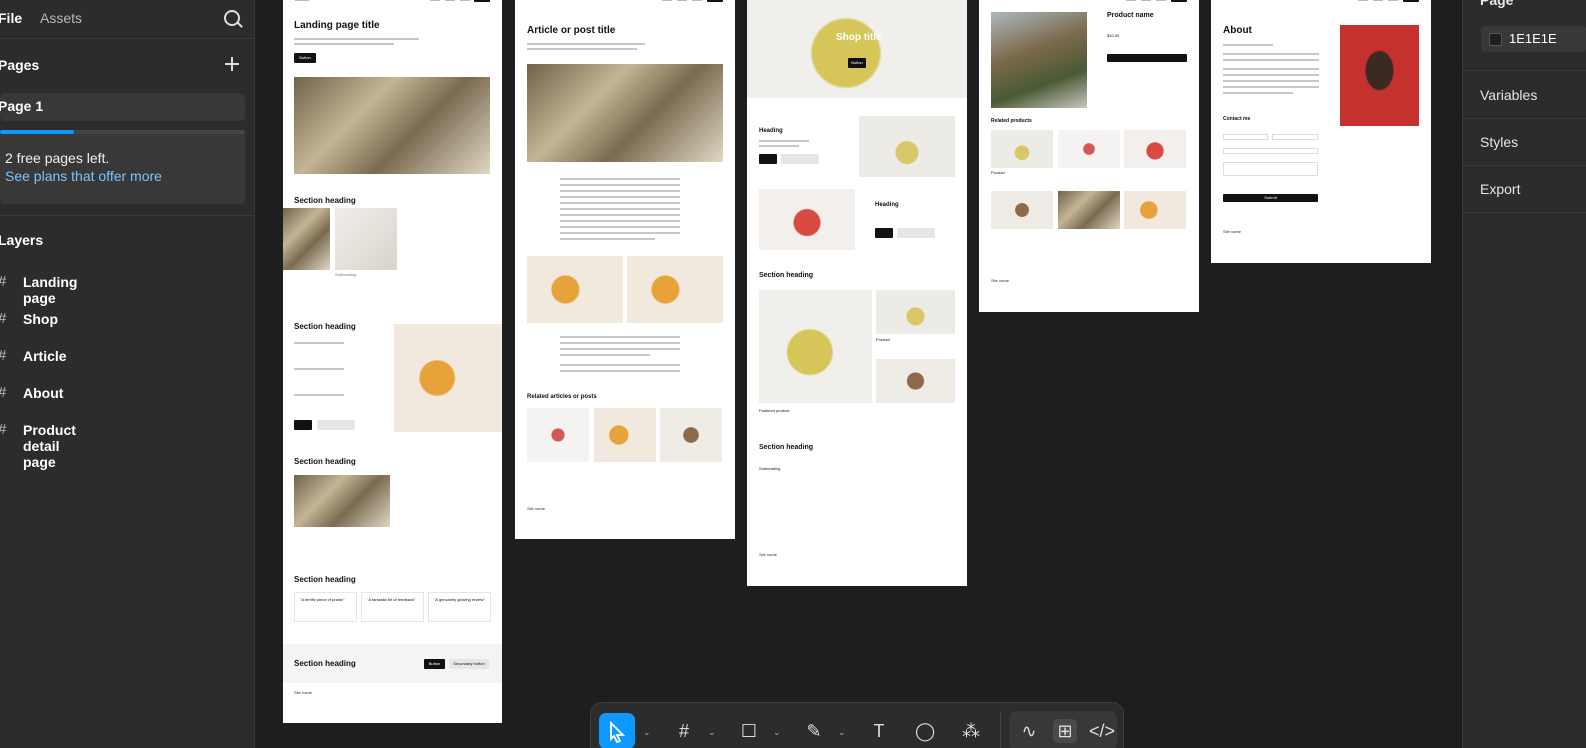  I want to click on search-icon, so click(232, 18).